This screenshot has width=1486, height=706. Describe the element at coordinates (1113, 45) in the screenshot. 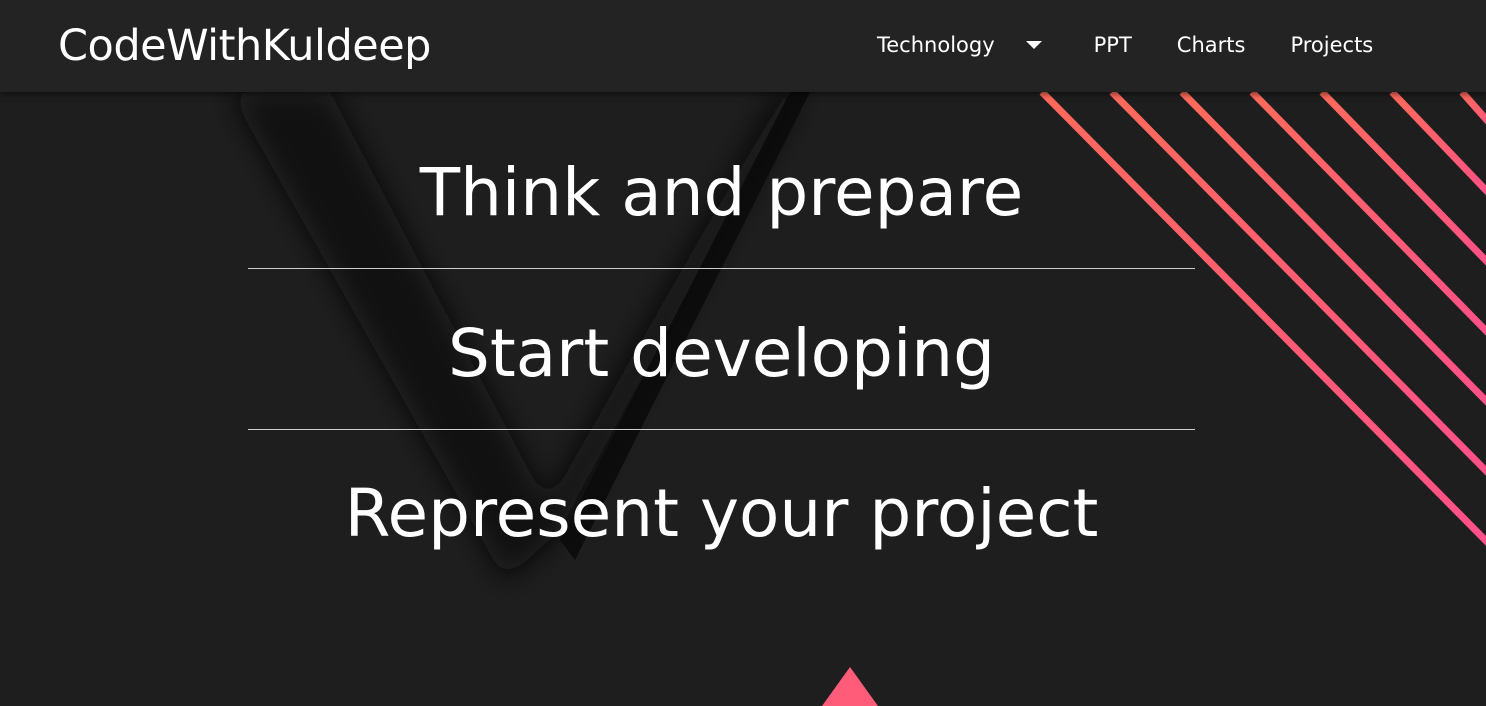

I see `nav-item-ppt: PPT` at that location.